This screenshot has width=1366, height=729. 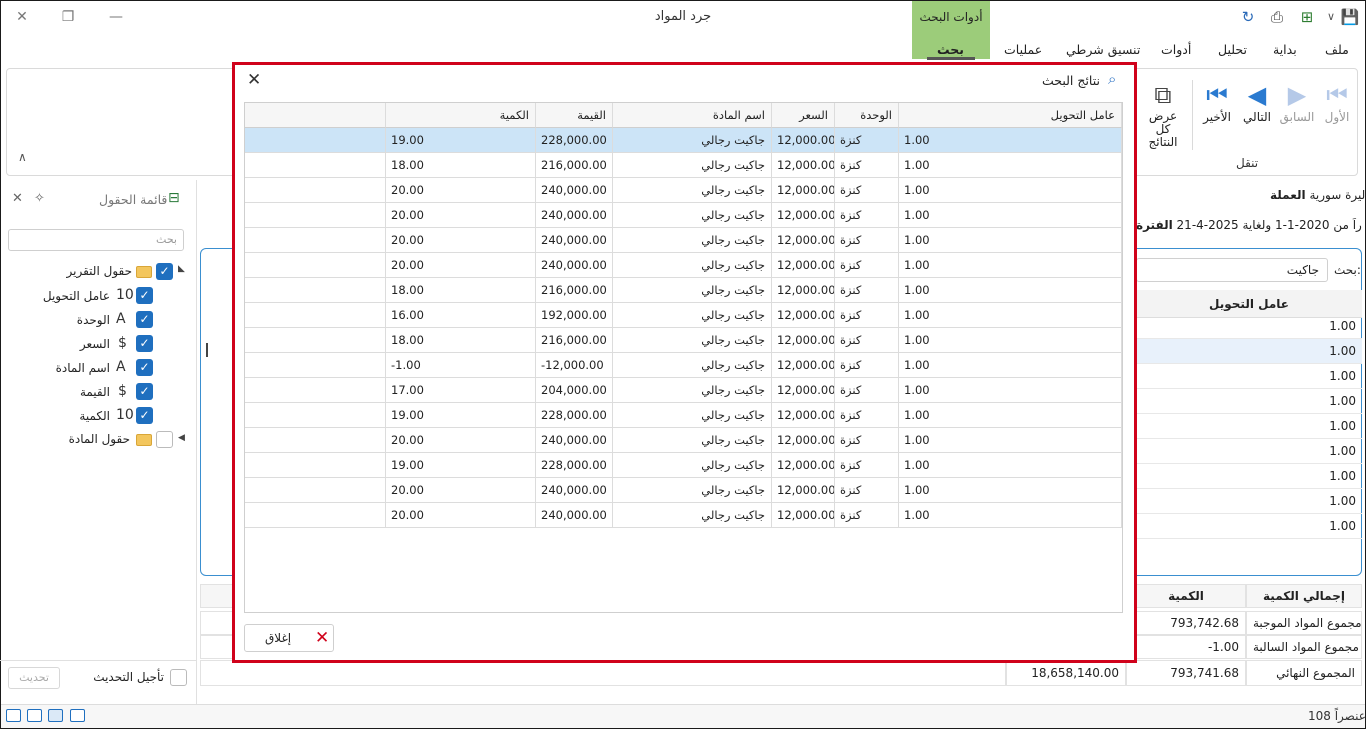 I want to click on cell-value: -12,000.00, so click(x=574, y=365).